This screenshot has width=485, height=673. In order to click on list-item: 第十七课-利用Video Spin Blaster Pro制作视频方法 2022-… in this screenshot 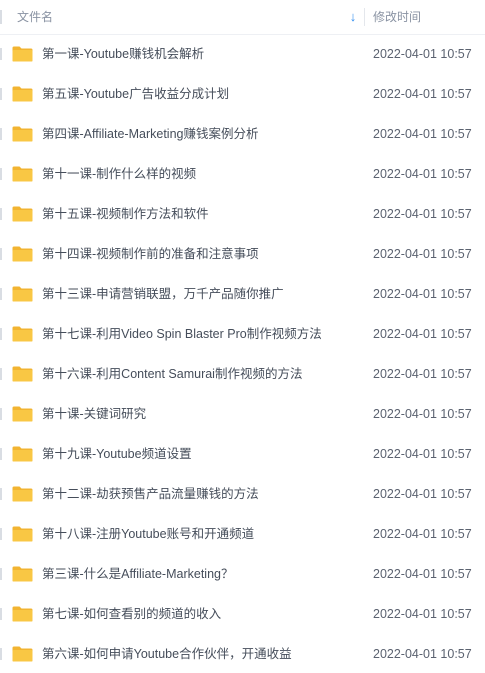, I will do `click(242, 334)`.